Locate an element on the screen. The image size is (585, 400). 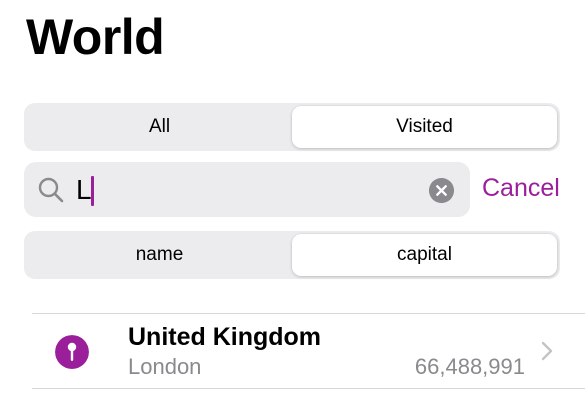
pin-icon is located at coordinates (72, 352).